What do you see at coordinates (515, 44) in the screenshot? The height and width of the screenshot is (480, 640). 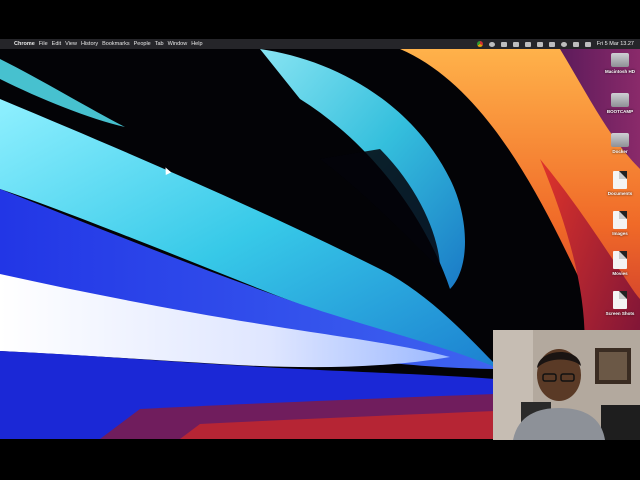 I see `display-status-icon` at bounding box center [515, 44].